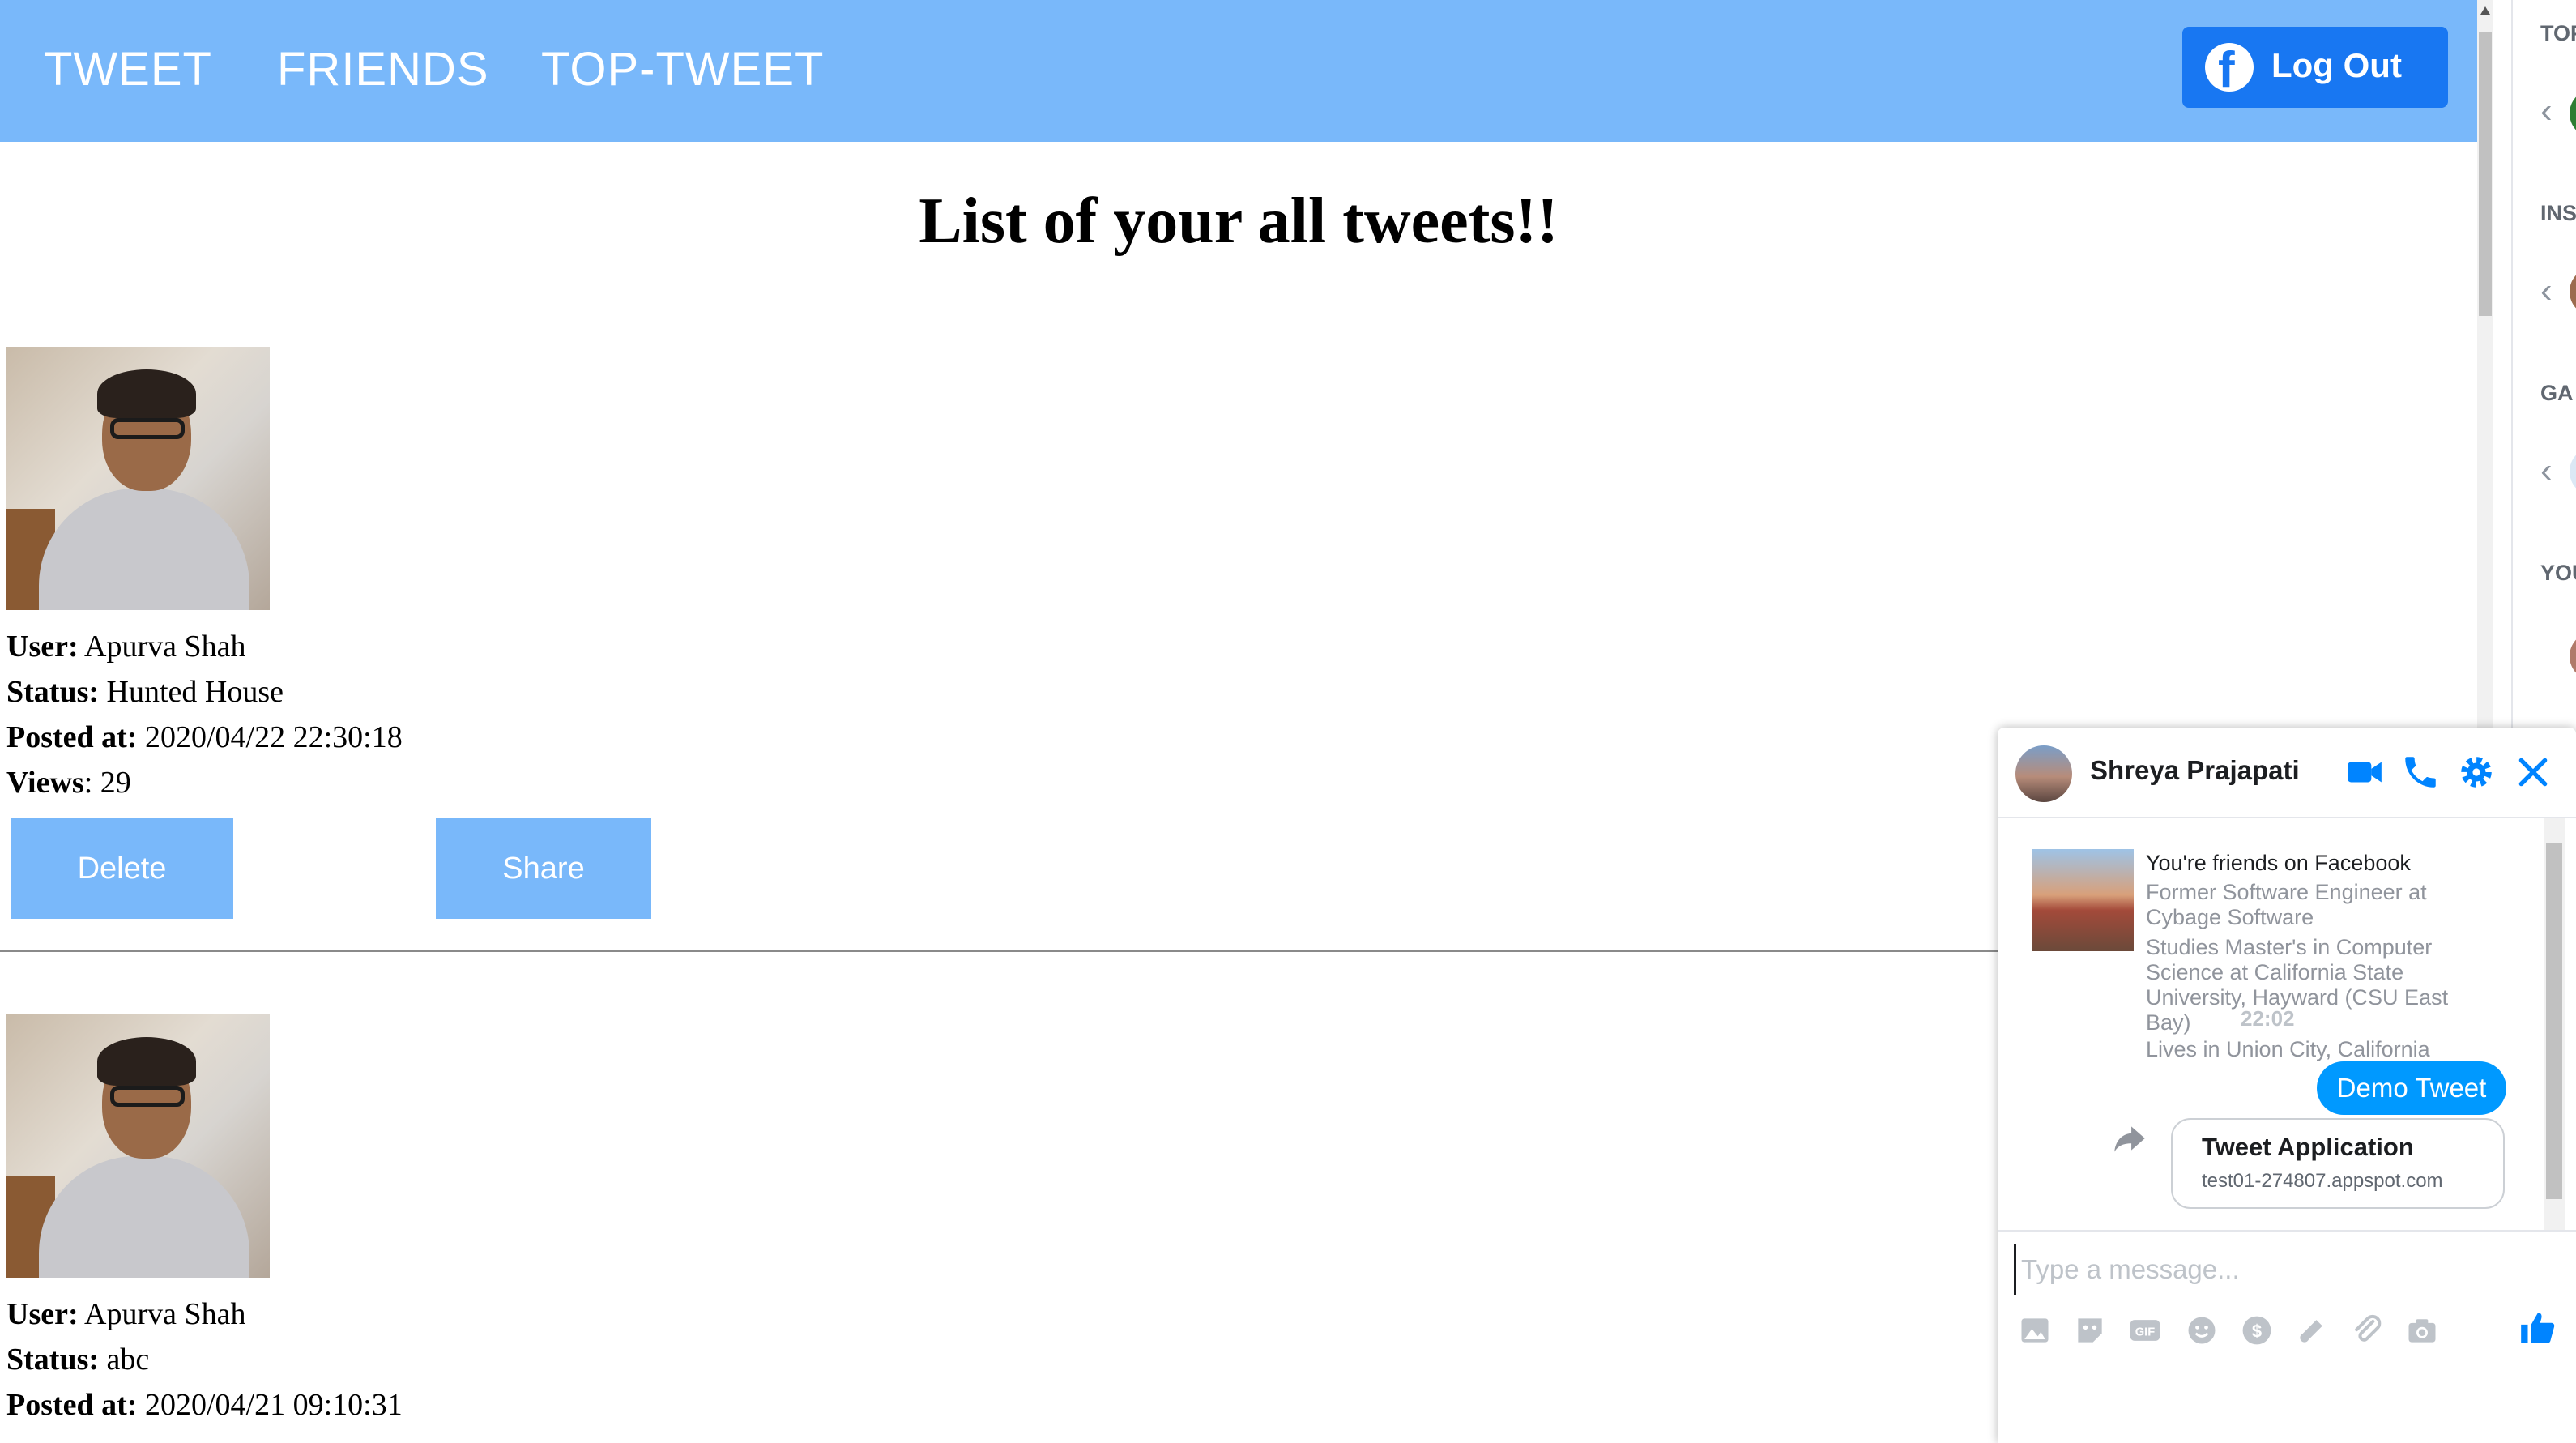 The height and width of the screenshot is (1443, 2576). What do you see at coordinates (128, 69) in the screenshot?
I see `nav-tweet-link: TWEET` at bounding box center [128, 69].